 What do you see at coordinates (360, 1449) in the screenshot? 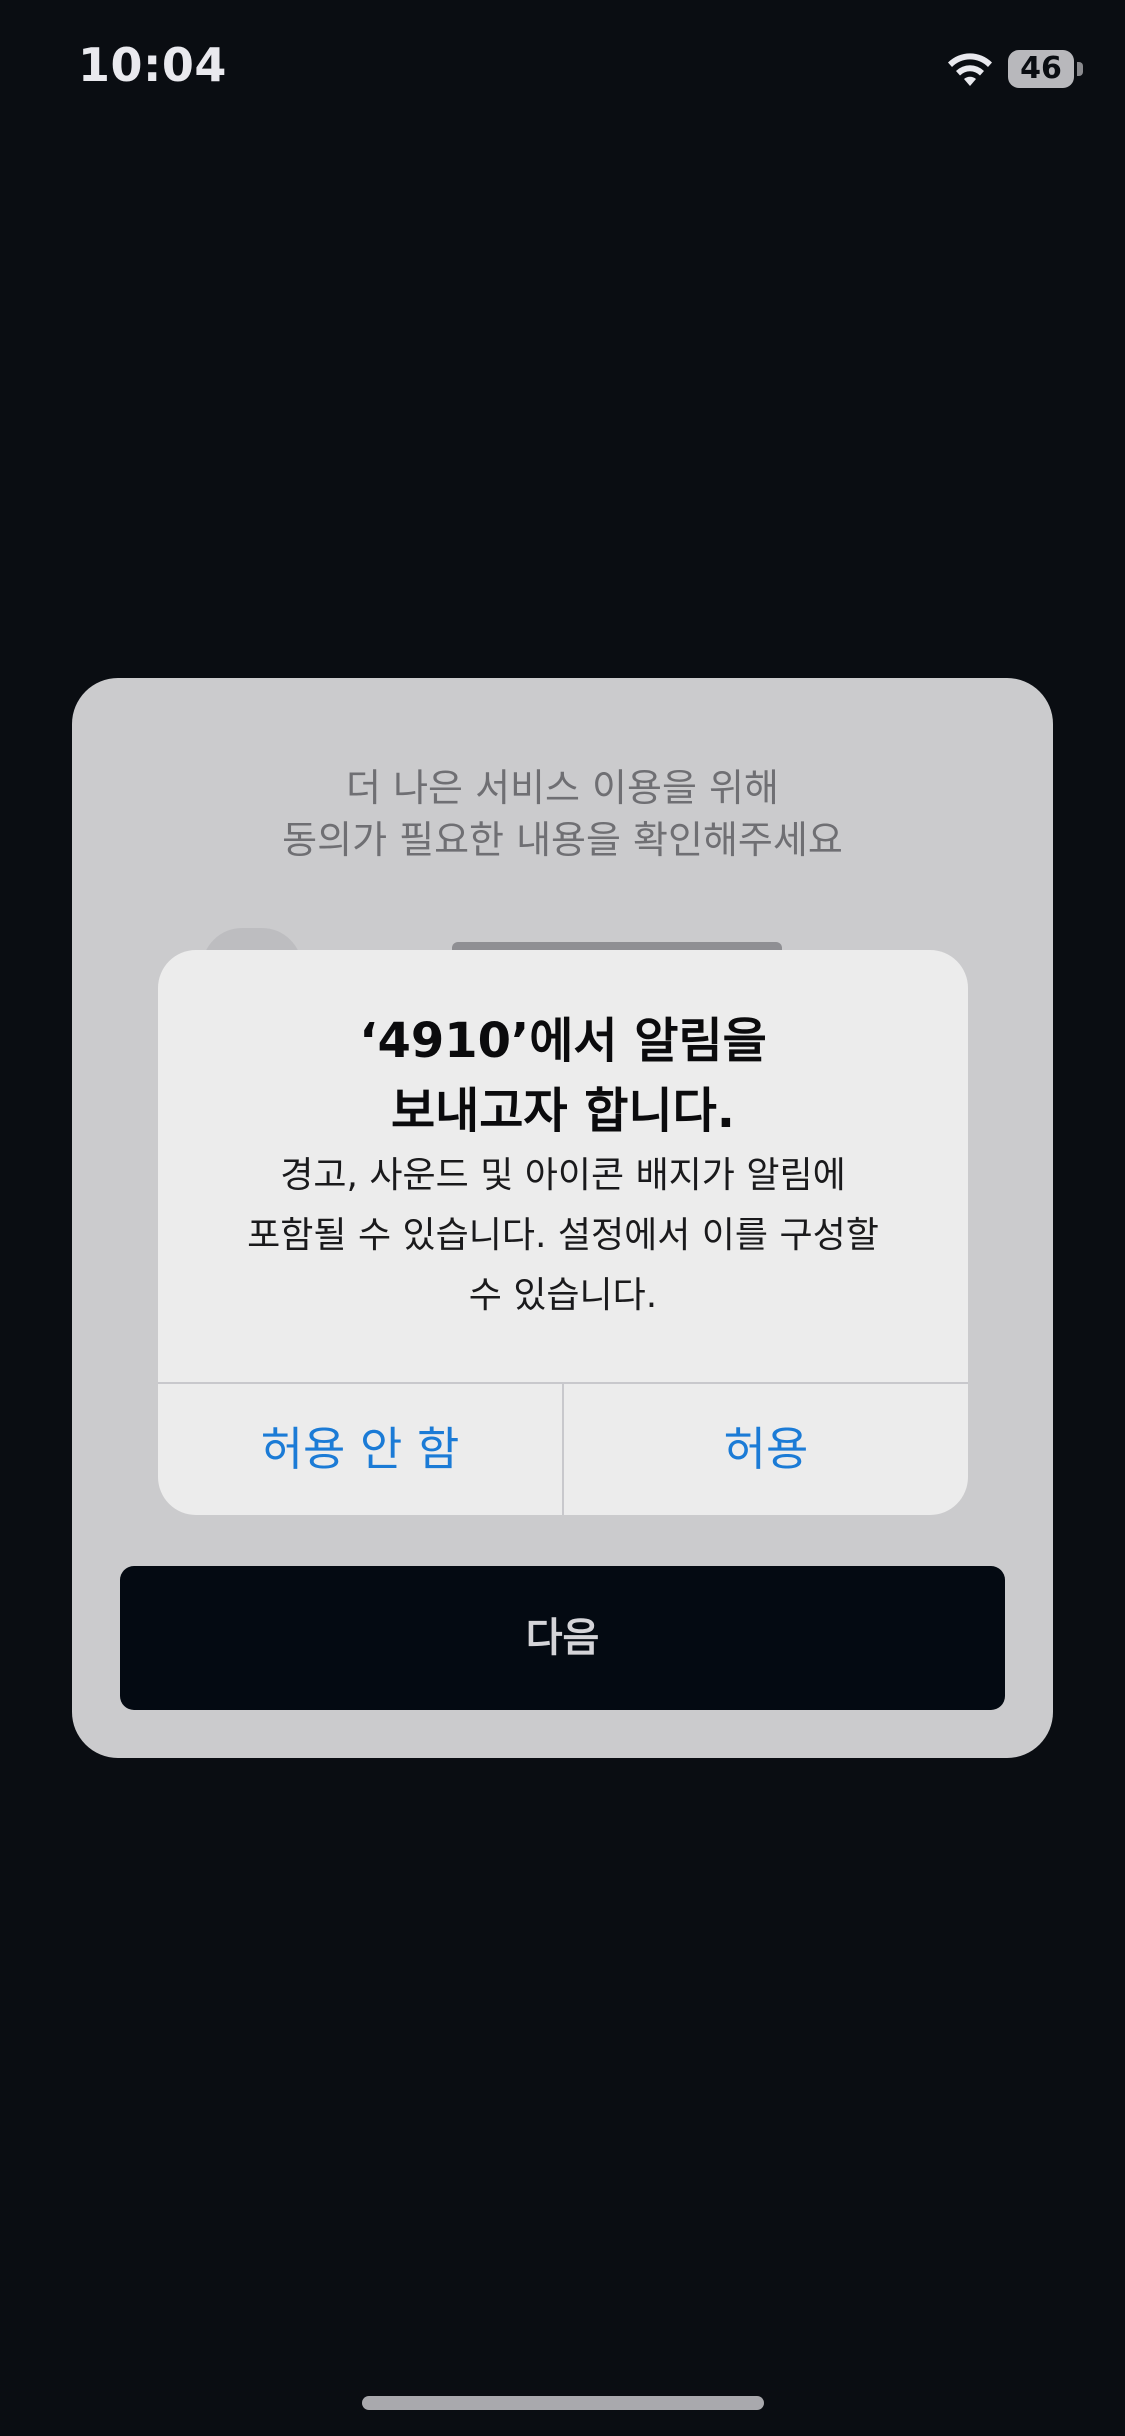
I see `dont-allow-button: 허용 안 함` at bounding box center [360, 1449].